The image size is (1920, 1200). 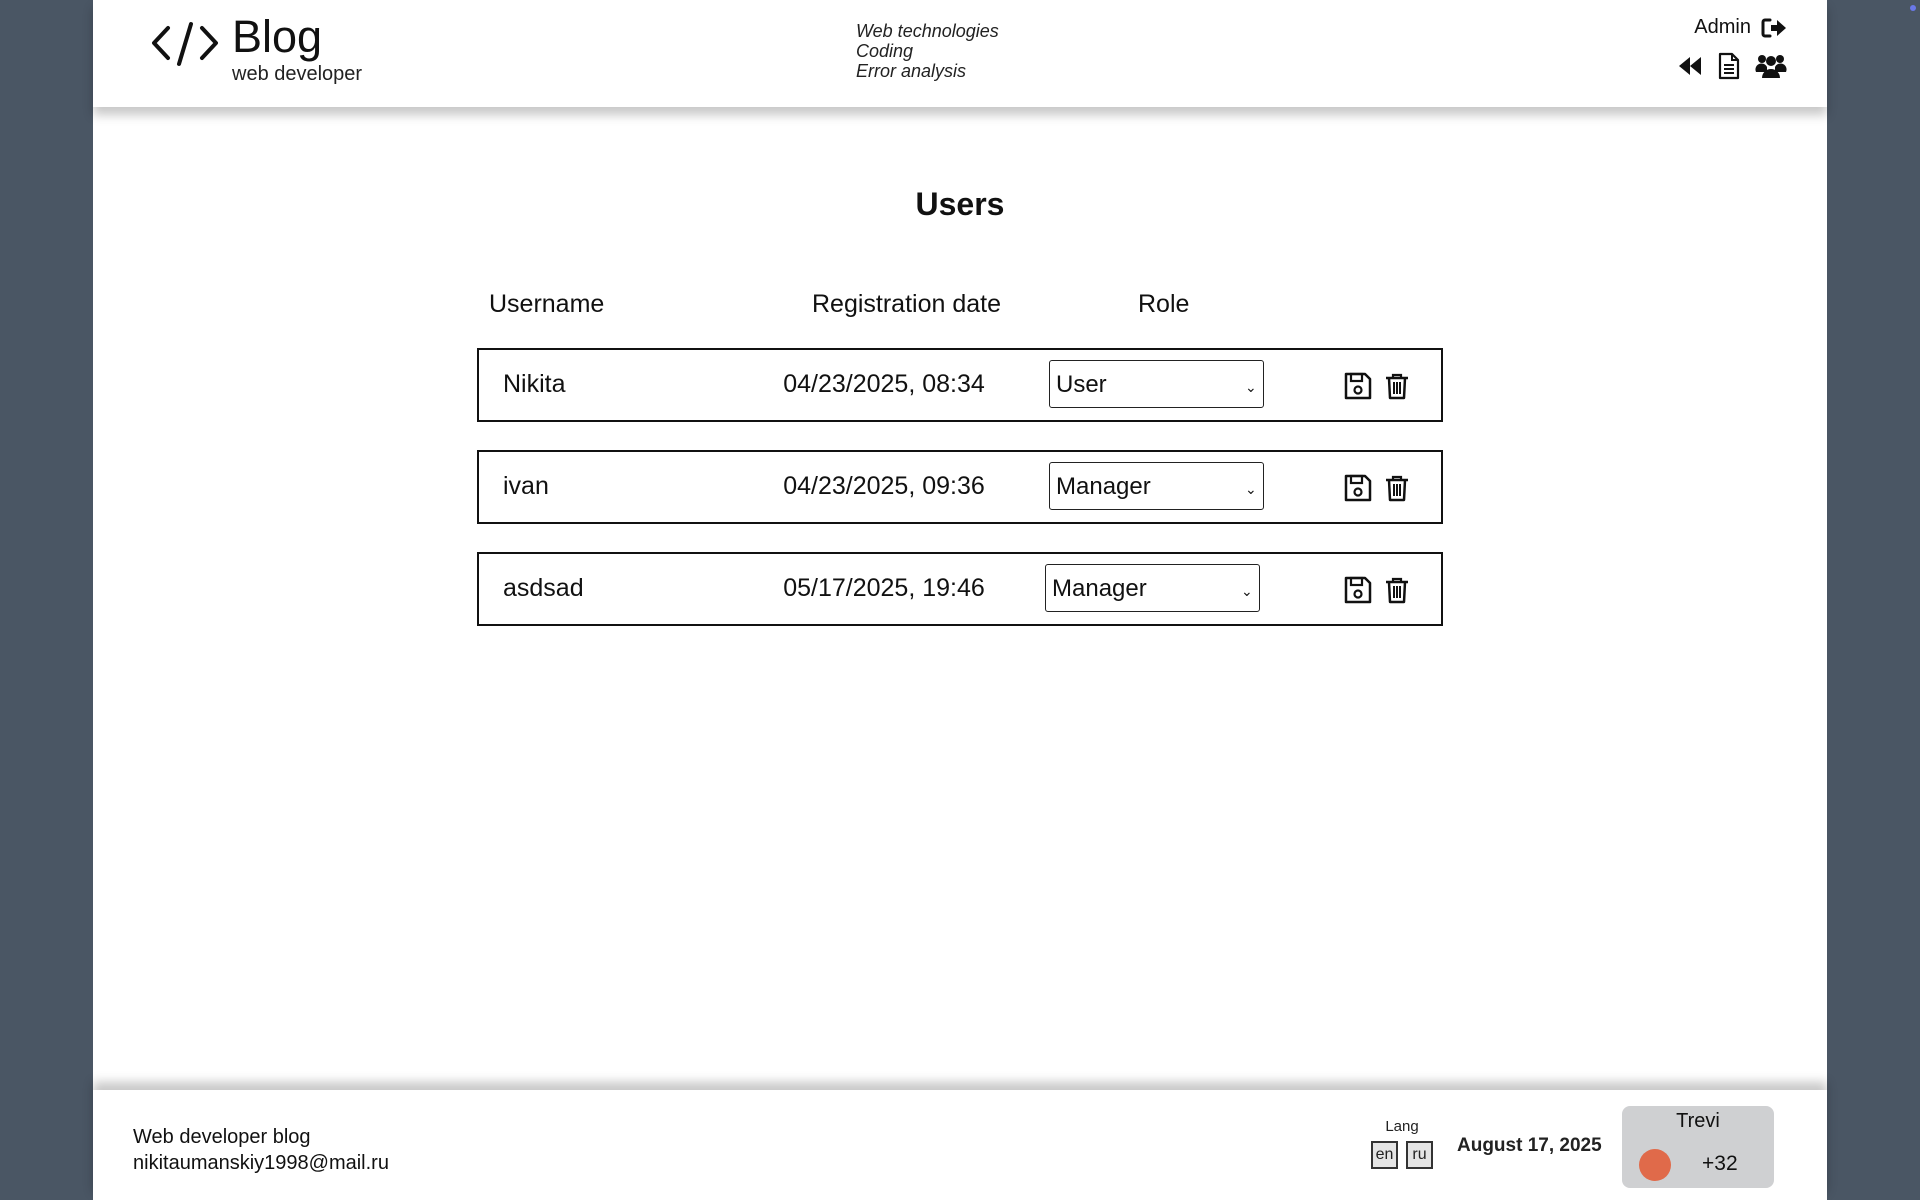 I want to click on row-registration-date: 05/17/2025, 19:46, so click(x=884, y=588).